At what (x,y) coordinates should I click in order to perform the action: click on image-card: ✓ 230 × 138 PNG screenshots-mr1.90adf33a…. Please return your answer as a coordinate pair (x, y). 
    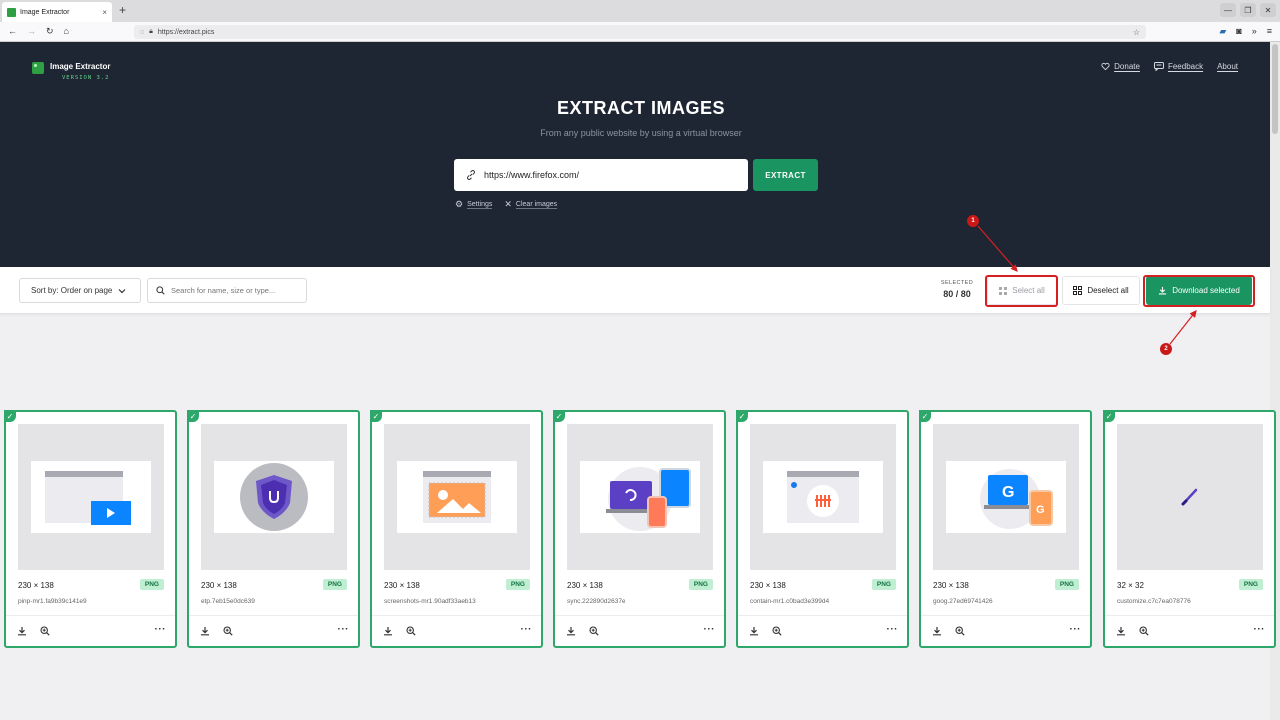
    Looking at the image, I should click on (456, 529).